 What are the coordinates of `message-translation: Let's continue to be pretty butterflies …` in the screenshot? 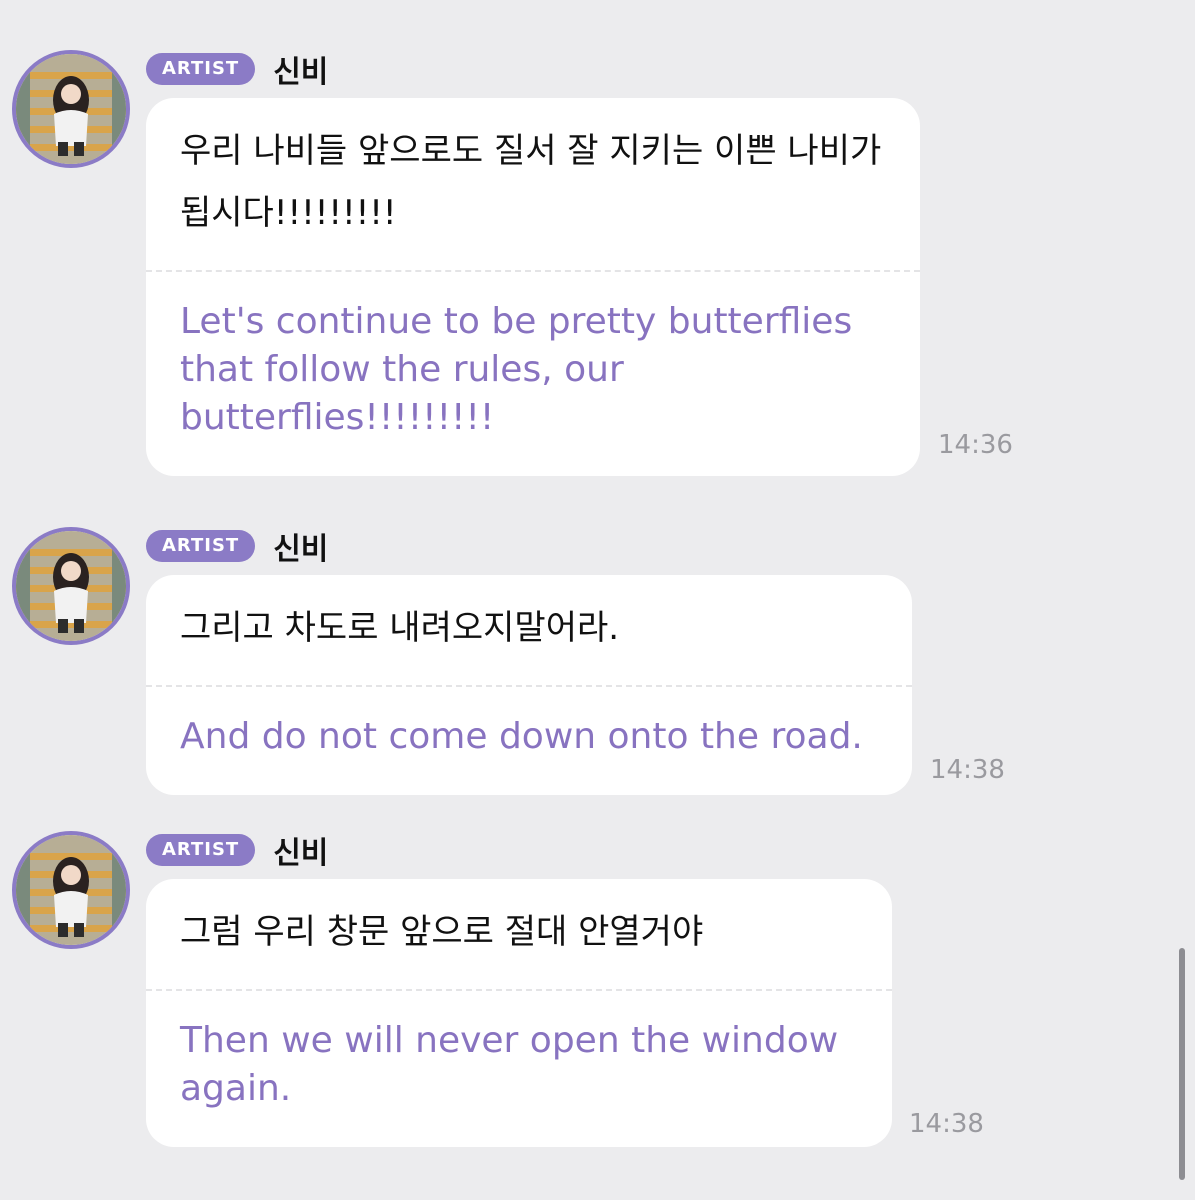 It's located at (516, 369).